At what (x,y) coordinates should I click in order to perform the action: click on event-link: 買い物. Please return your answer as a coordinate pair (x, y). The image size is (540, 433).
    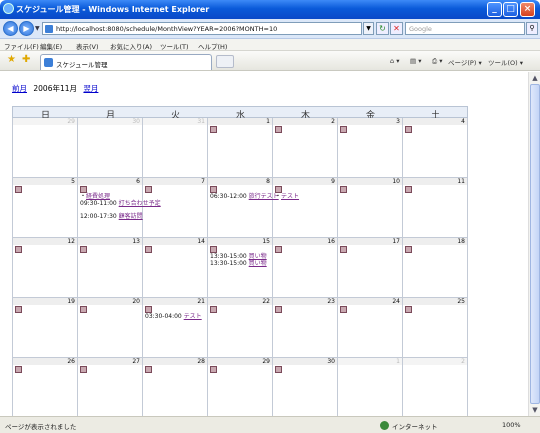
    Looking at the image, I should click on (258, 263).